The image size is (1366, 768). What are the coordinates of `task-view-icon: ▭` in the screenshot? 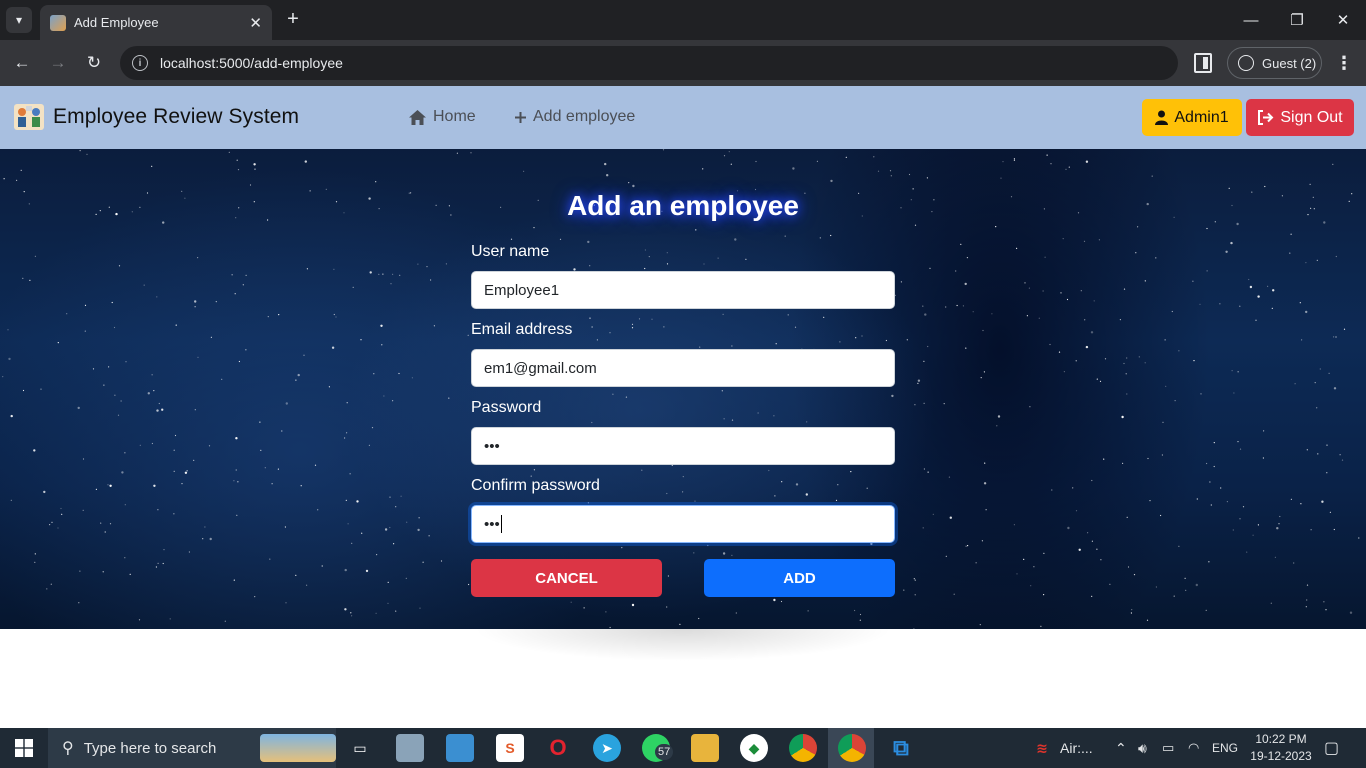 It's located at (360, 748).